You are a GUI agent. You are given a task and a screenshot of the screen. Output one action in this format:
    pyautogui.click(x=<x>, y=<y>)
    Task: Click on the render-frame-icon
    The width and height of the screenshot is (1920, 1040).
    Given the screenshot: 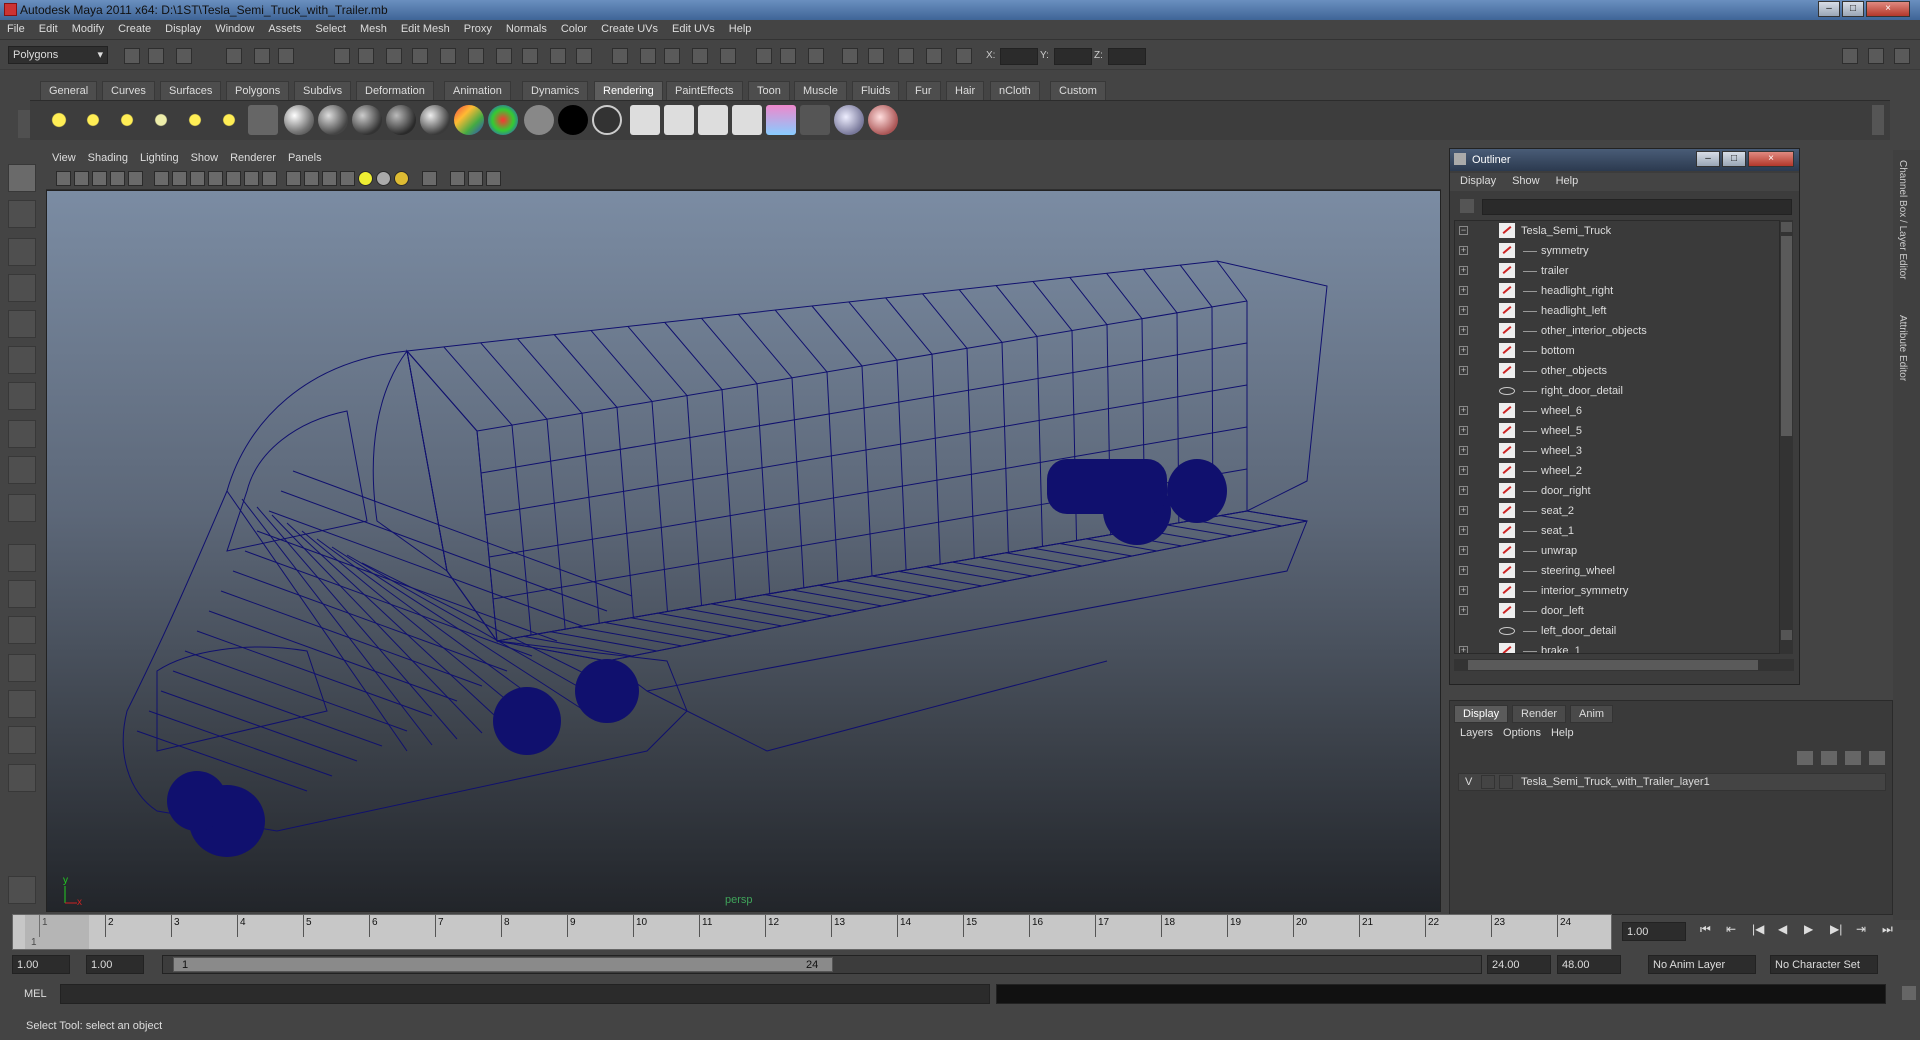 What is the action you would take?
    pyautogui.click(x=620, y=56)
    